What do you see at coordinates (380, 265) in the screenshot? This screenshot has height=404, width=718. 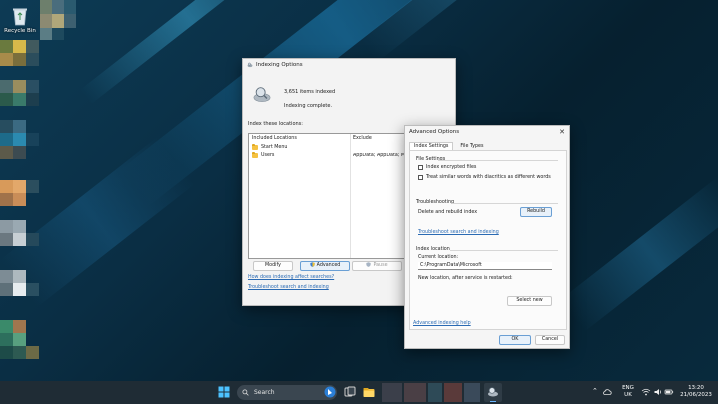 I see `pause-button-label: Pause` at bounding box center [380, 265].